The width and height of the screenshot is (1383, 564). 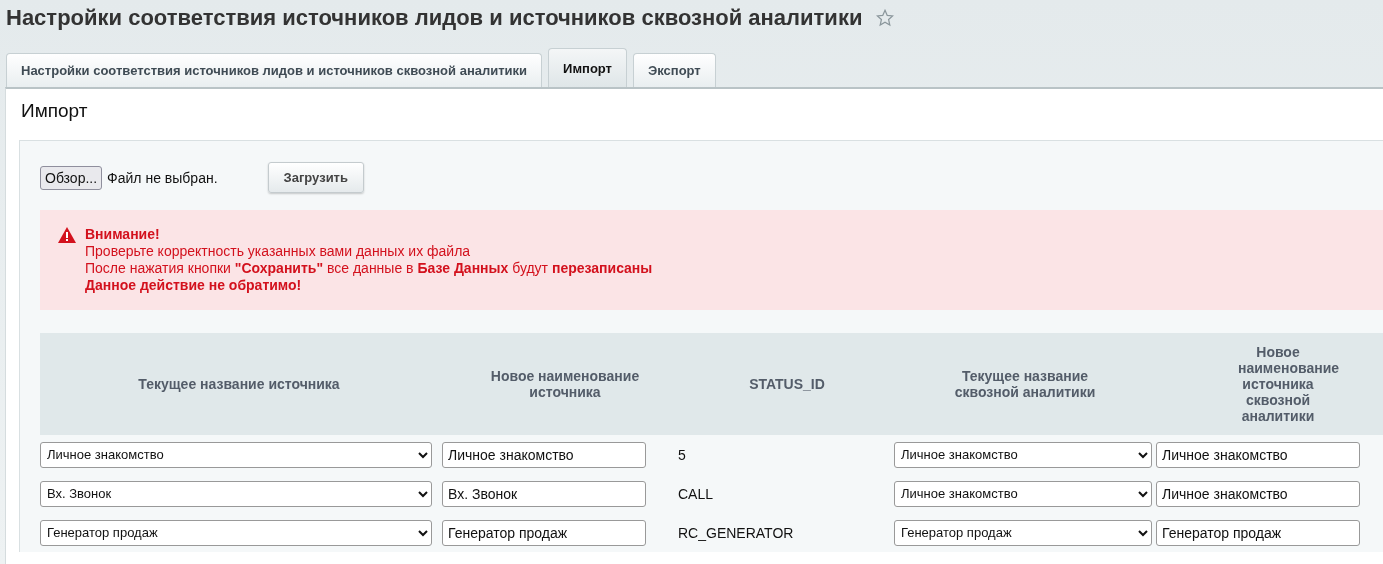 I want to click on alert-text: Данное действие не обратимо!, so click(x=194, y=285).